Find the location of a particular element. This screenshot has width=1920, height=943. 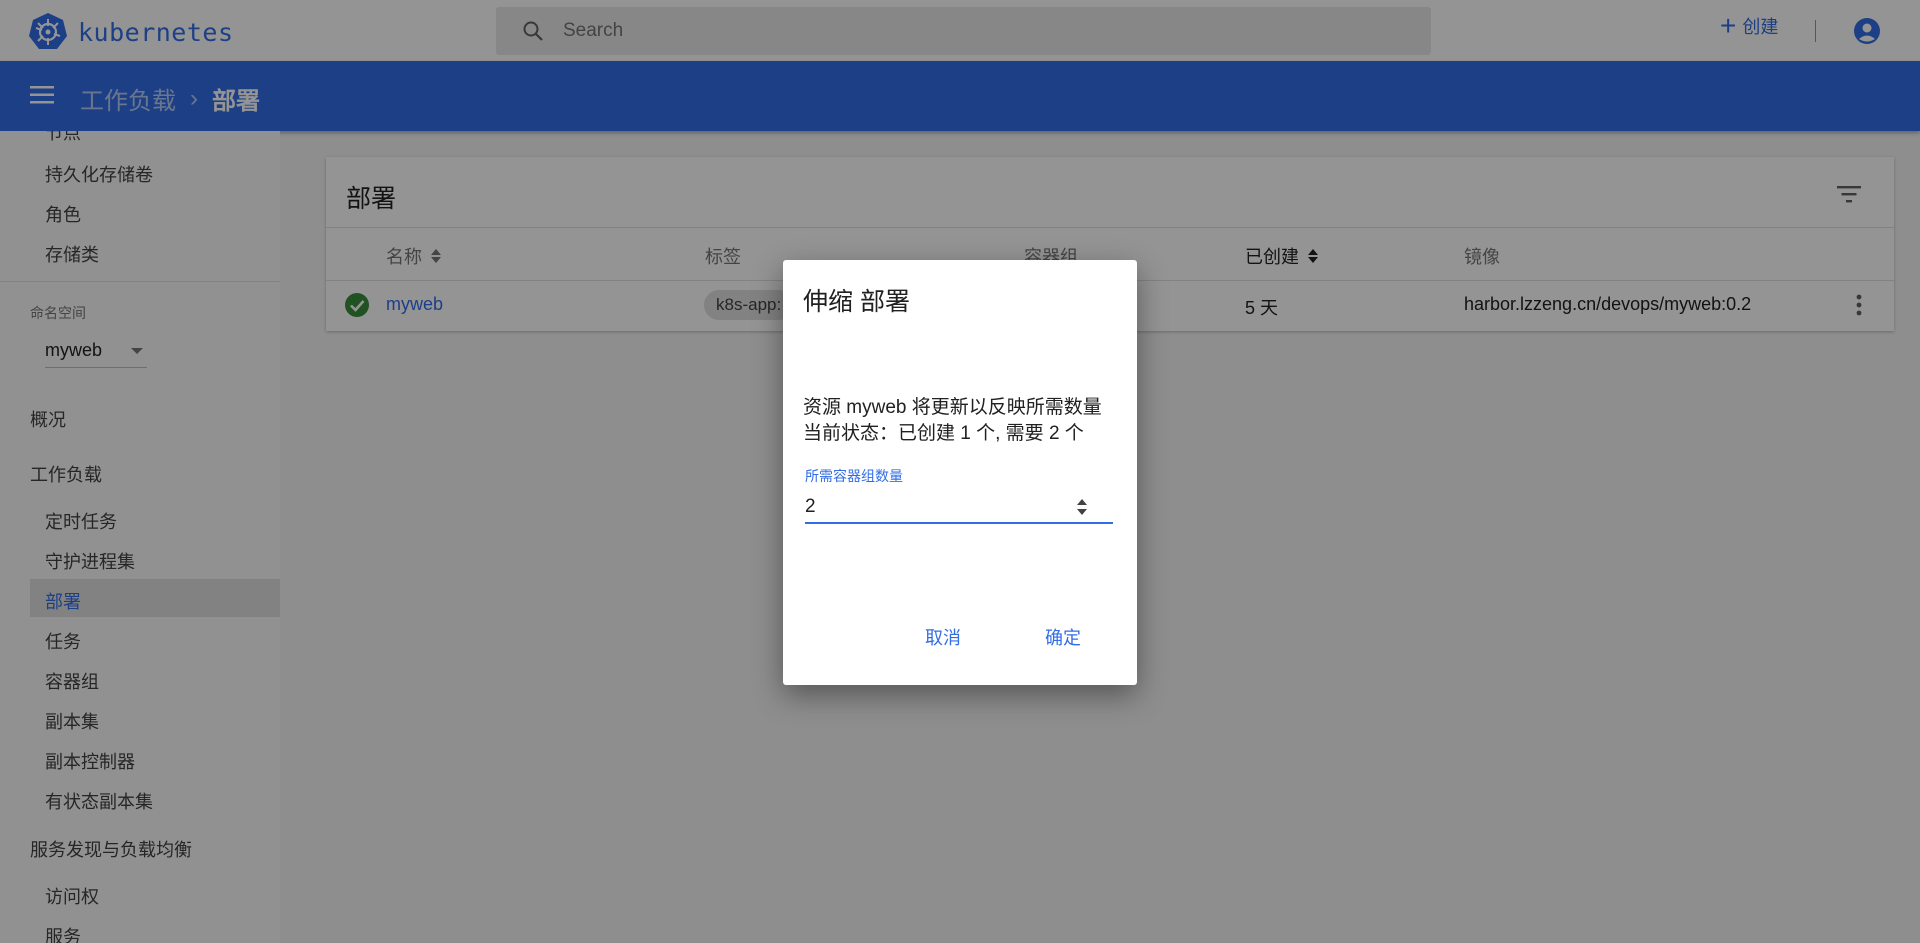

dialog-title: 伸缩 部署 is located at coordinates (856, 302).